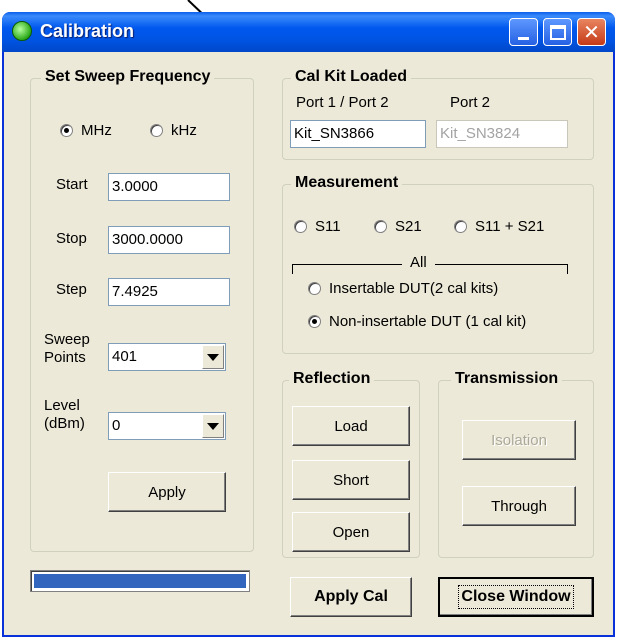 The height and width of the screenshot is (637, 617). Describe the element at coordinates (116, 425) in the screenshot. I see `level-value: 0` at that location.